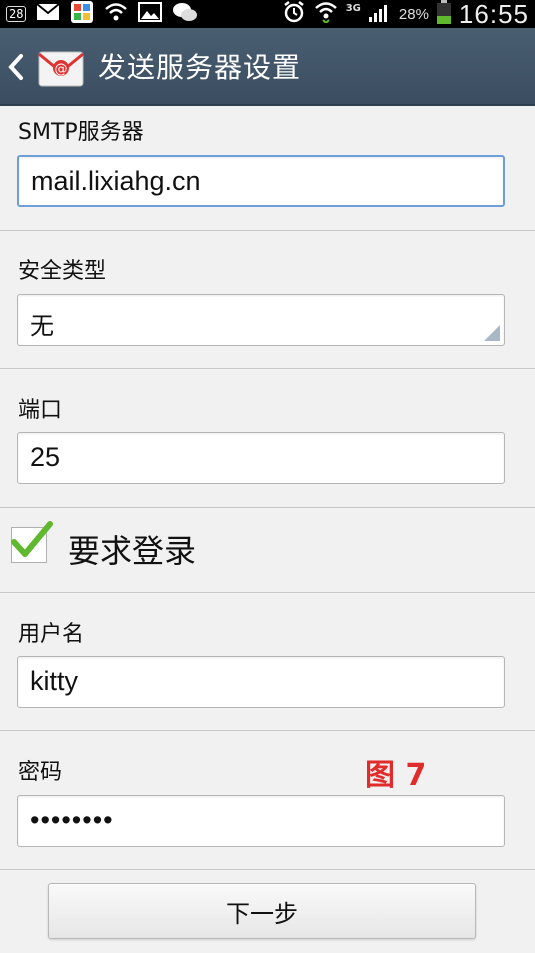  I want to click on wifi-icon, so click(116, 14).